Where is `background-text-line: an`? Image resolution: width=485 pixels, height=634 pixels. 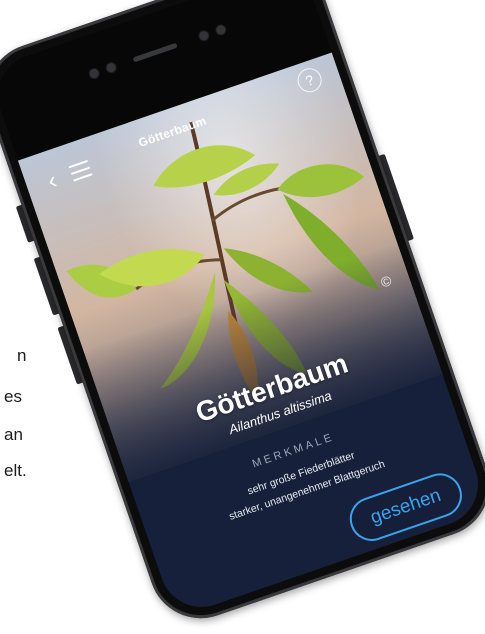
background-text-line: an is located at coordinates (13, 434).